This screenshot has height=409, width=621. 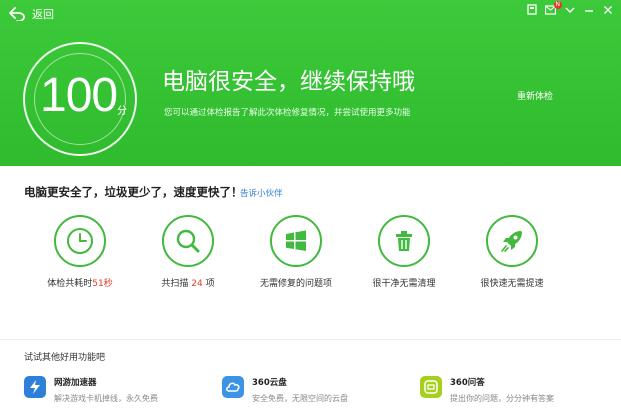 What do you see at coordinates (188, 284) in the screenshot?
I see `stat-label: 共扫描 24 项` at bounding box center [188, 284].